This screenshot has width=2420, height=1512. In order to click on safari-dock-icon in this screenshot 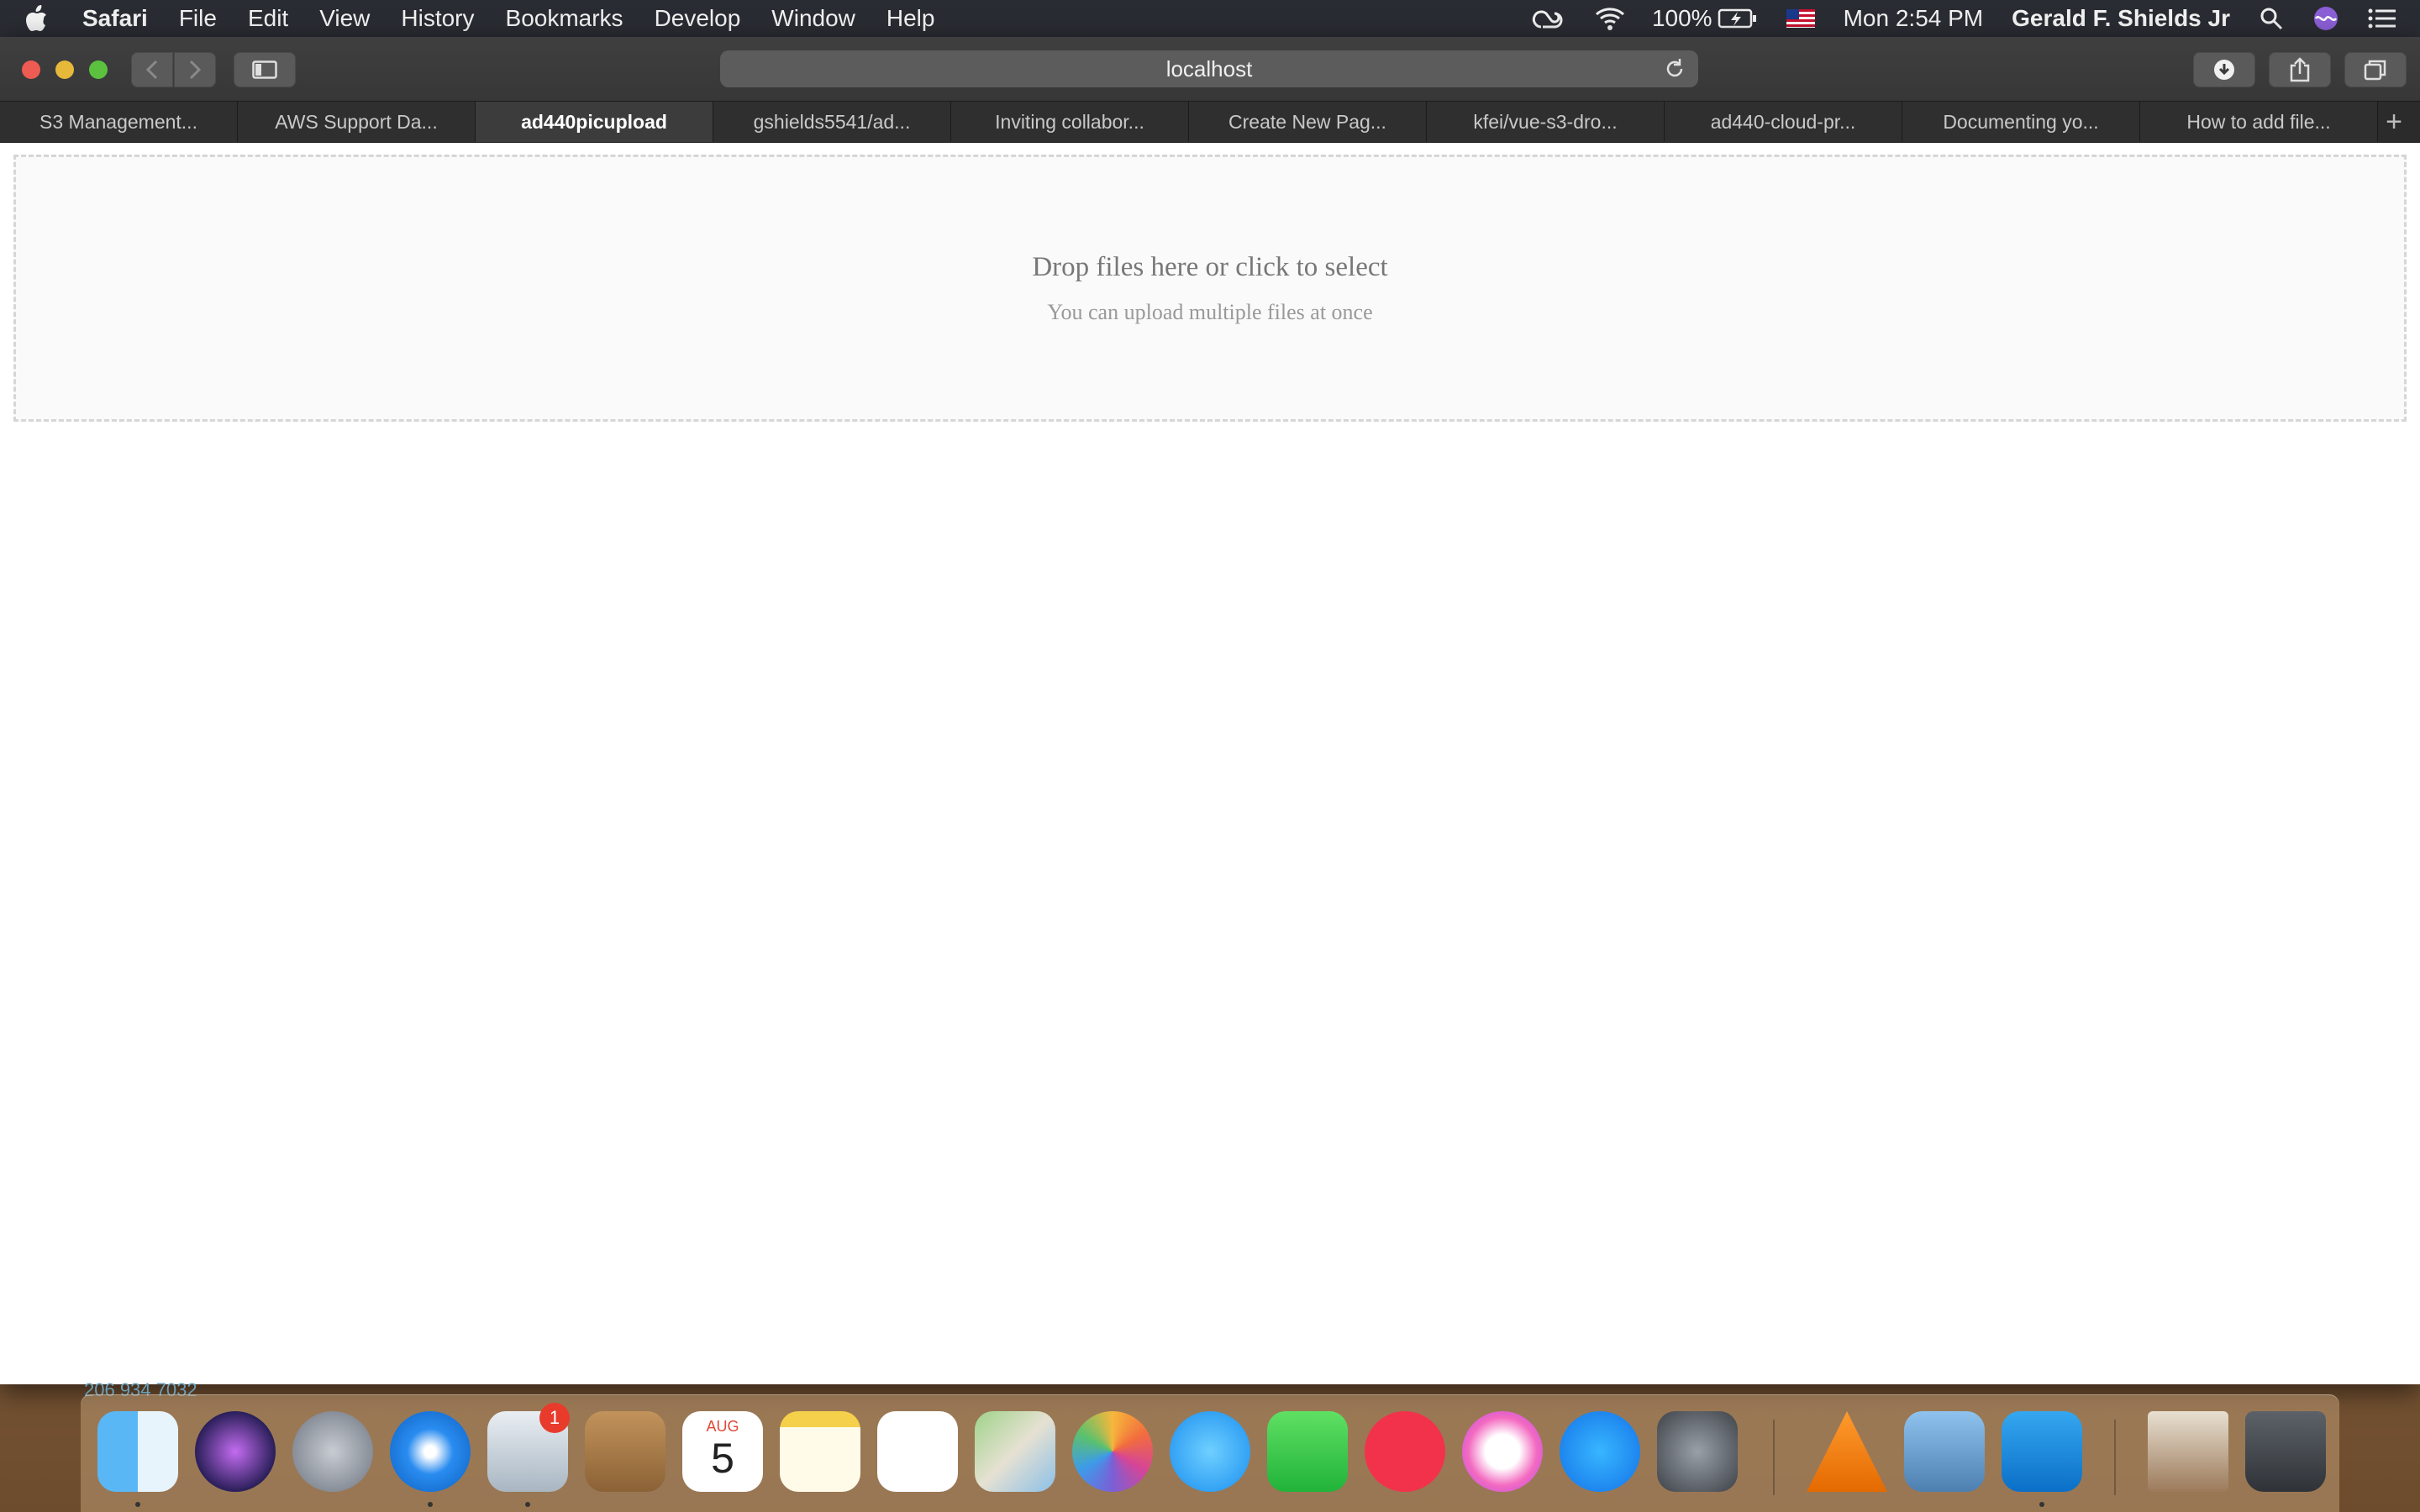, I will do `click(431, 1451)`.